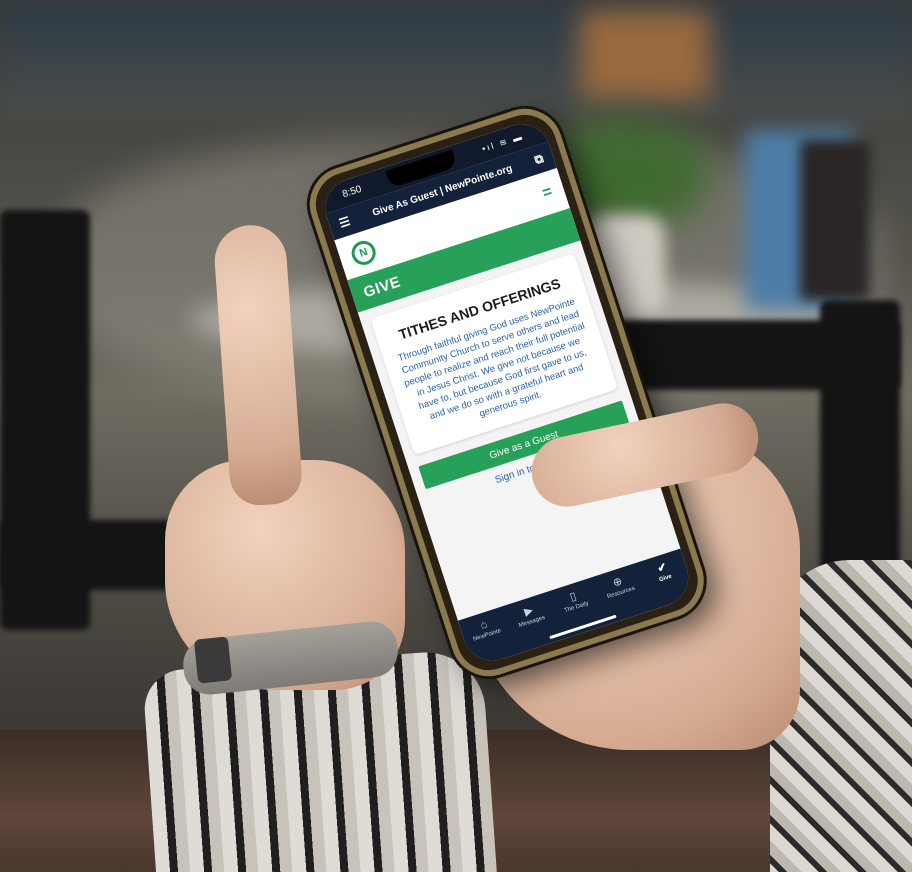 The image size is (912, 872). I want to click on background-wood-panel, so click(645, 55).